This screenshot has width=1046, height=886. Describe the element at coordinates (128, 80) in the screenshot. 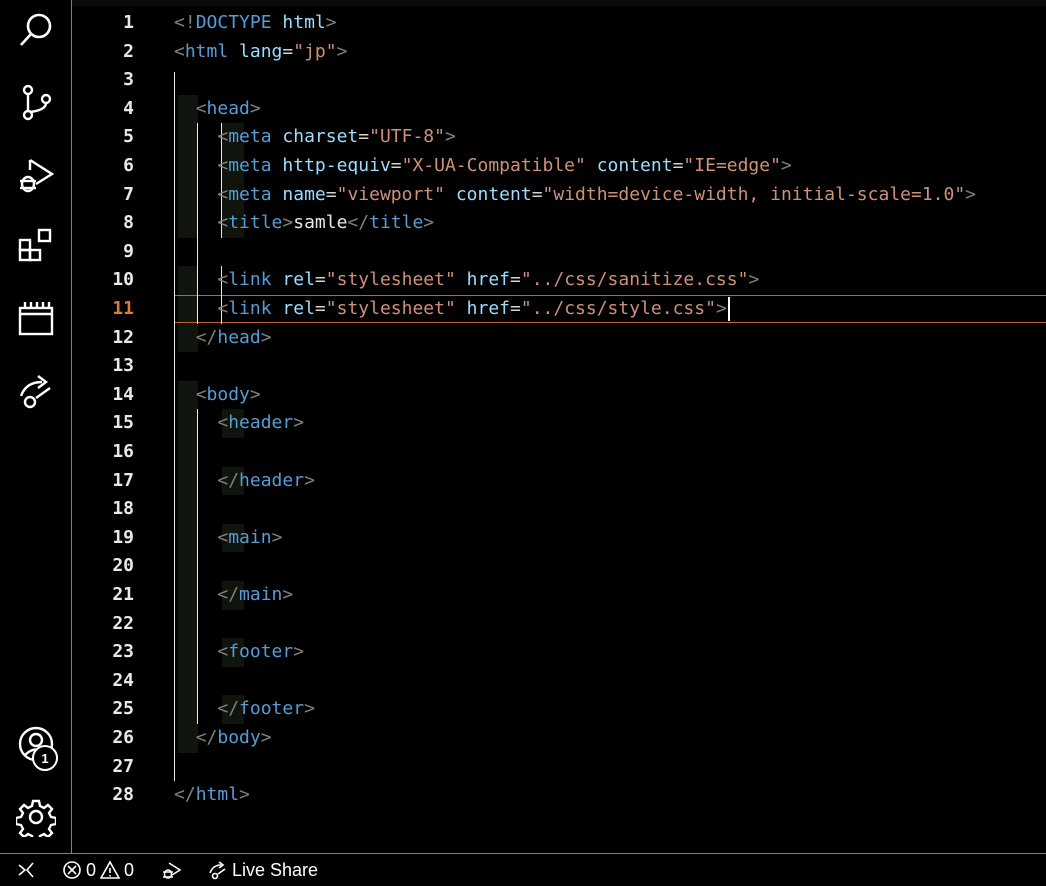

I see `line-number: 3` at that location.